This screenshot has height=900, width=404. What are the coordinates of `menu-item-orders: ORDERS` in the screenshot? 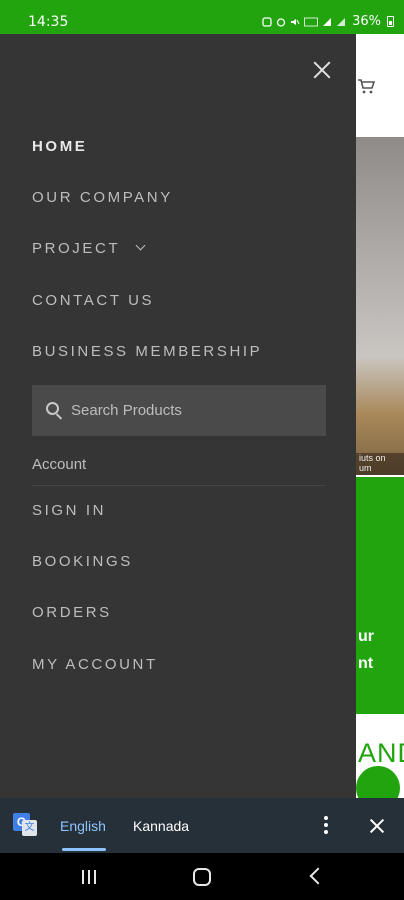 It's located at (72, 612).